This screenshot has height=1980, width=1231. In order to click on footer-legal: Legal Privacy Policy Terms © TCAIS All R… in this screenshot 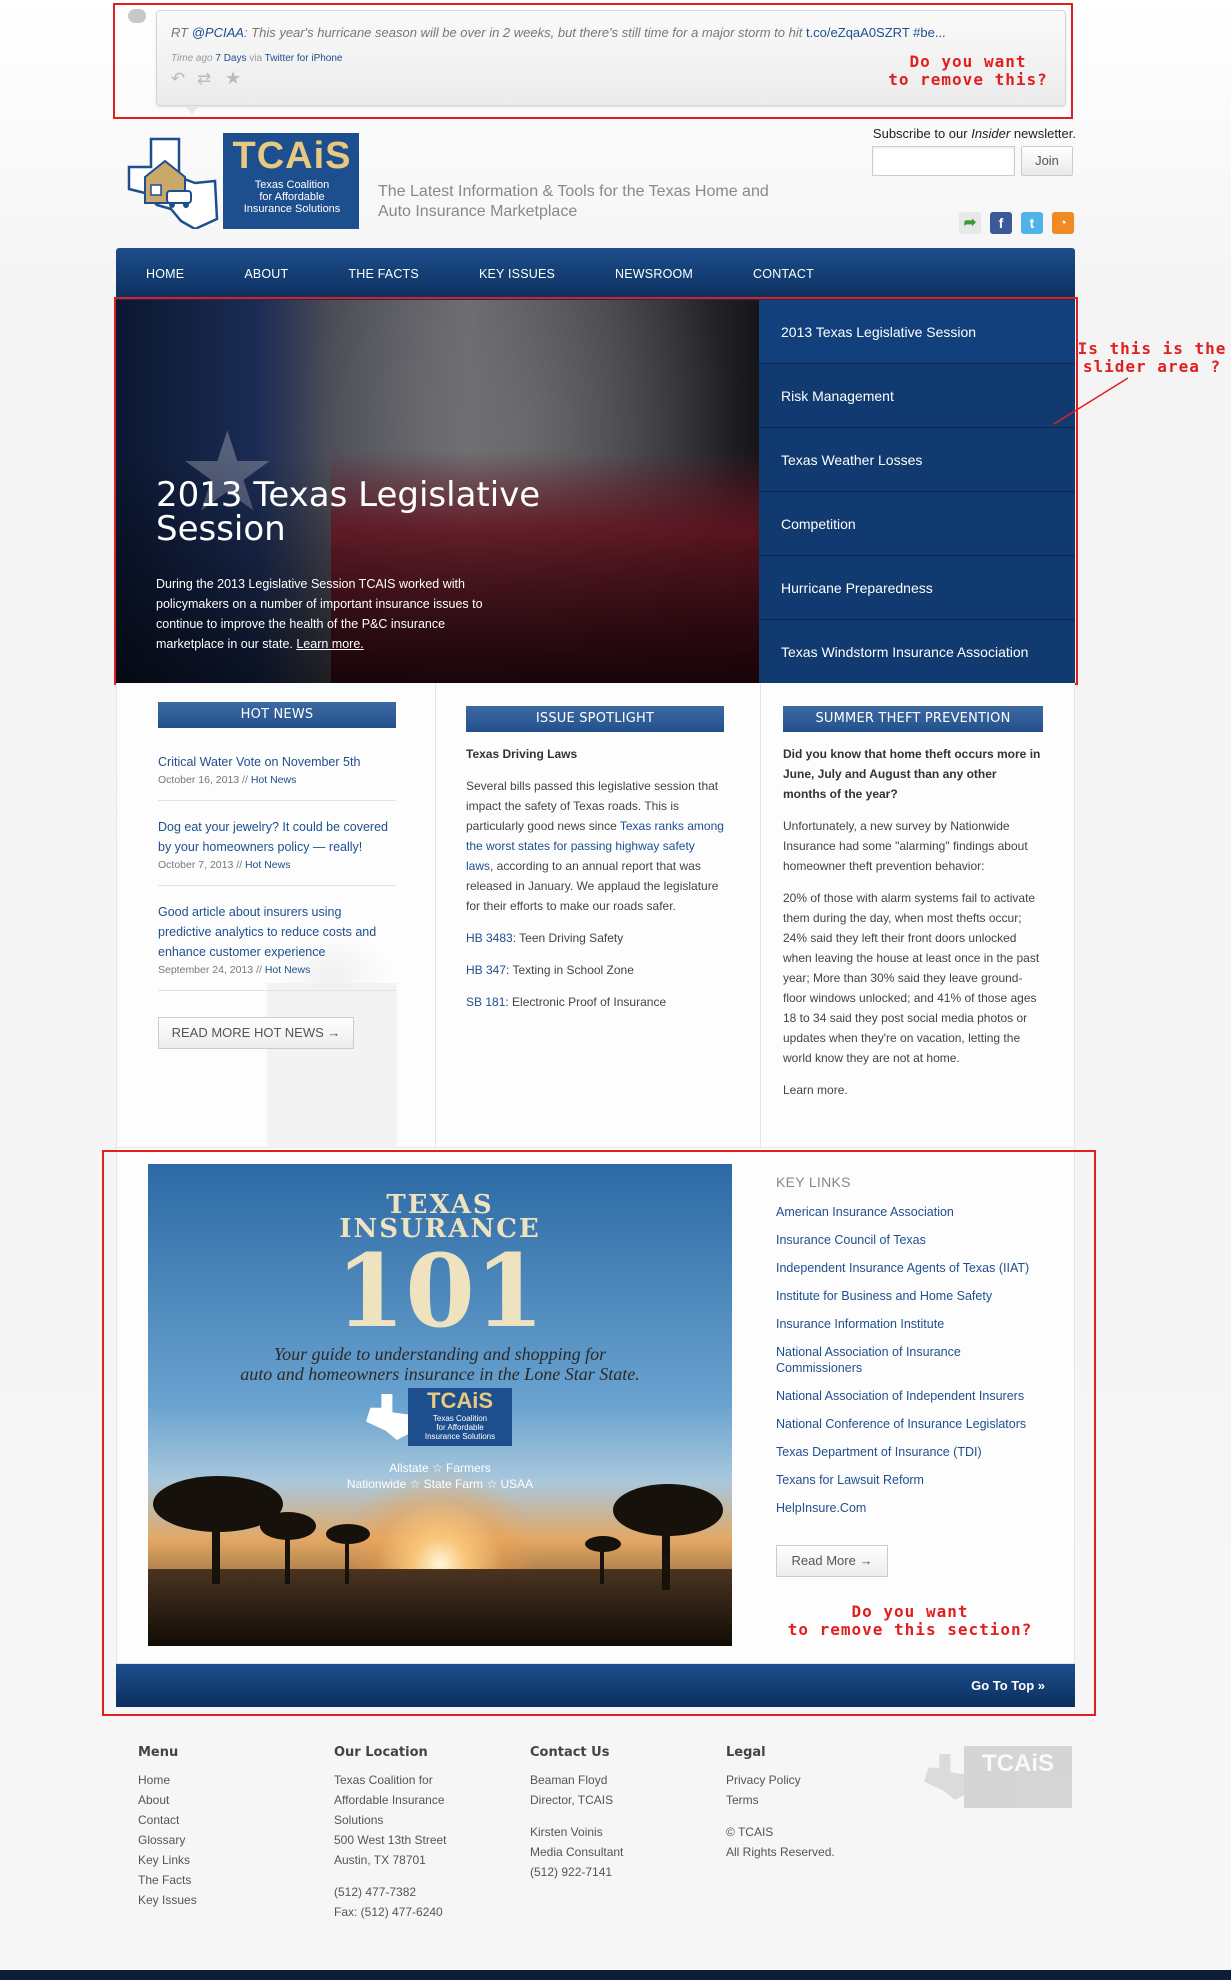, I will do `click(816, 1803)`.